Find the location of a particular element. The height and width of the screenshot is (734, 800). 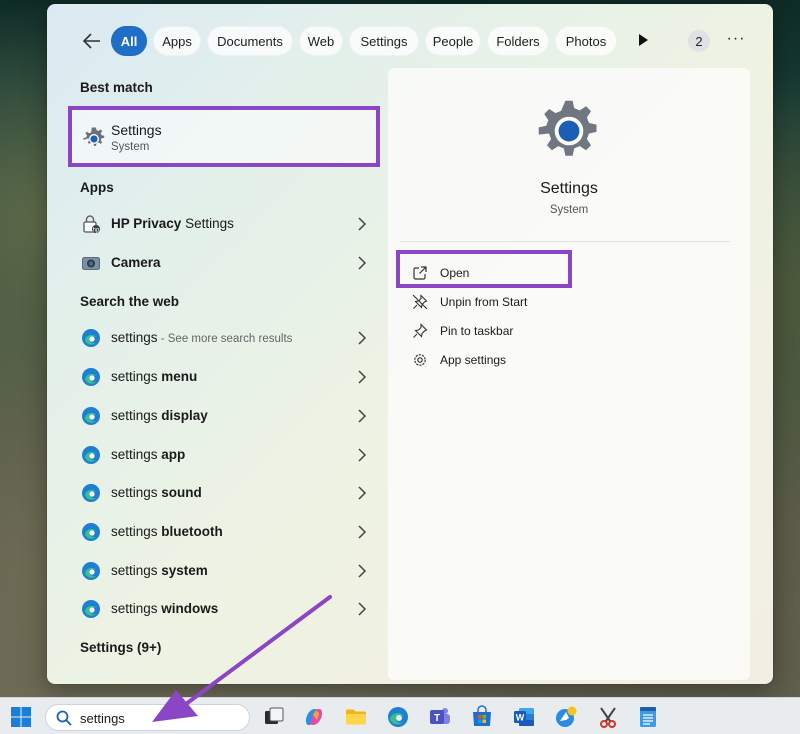

web-result-label: settings display is located at coordinates (159, 415).